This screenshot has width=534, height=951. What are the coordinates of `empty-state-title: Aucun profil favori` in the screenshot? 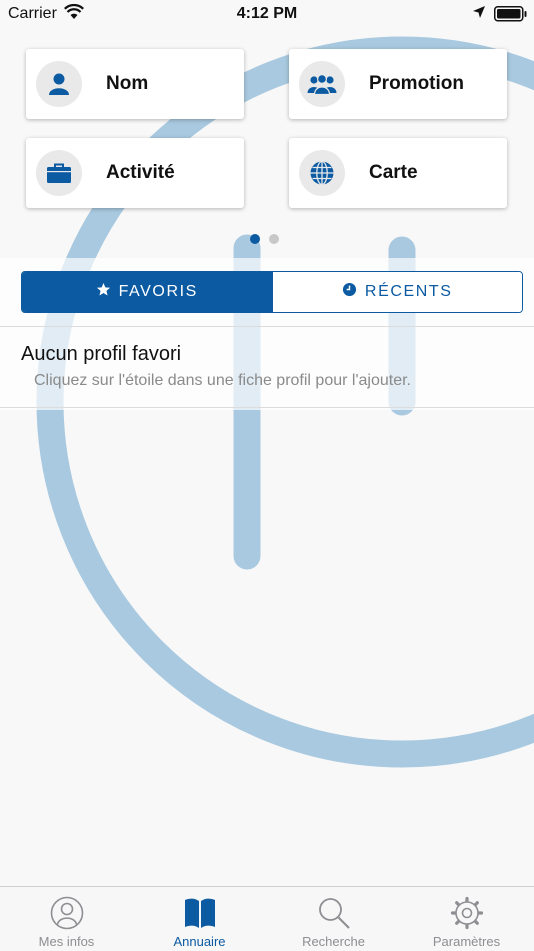 It's located at (101, 354).